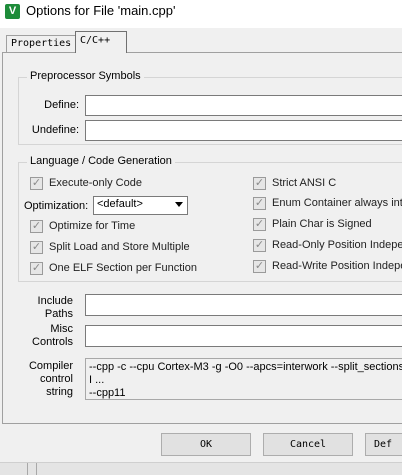 Image resolution: width=402 pixels, height=475 pixels. Describe the element at coordinates (52, 342) in the screenshot. I see `misc-label-line2: Controls` at that location.